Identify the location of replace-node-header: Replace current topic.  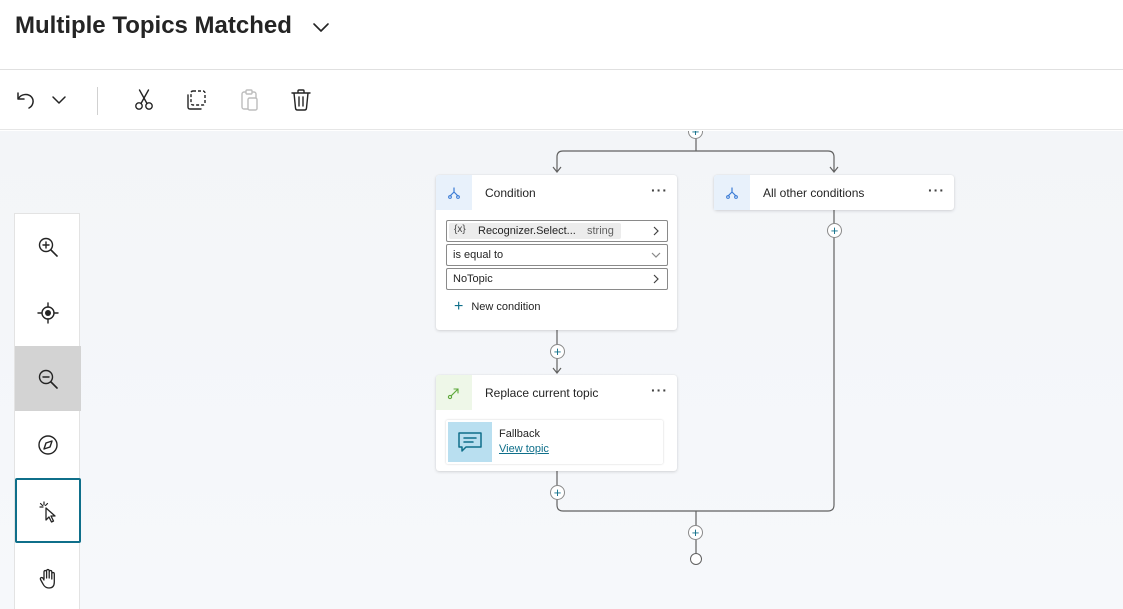
(556, 392).